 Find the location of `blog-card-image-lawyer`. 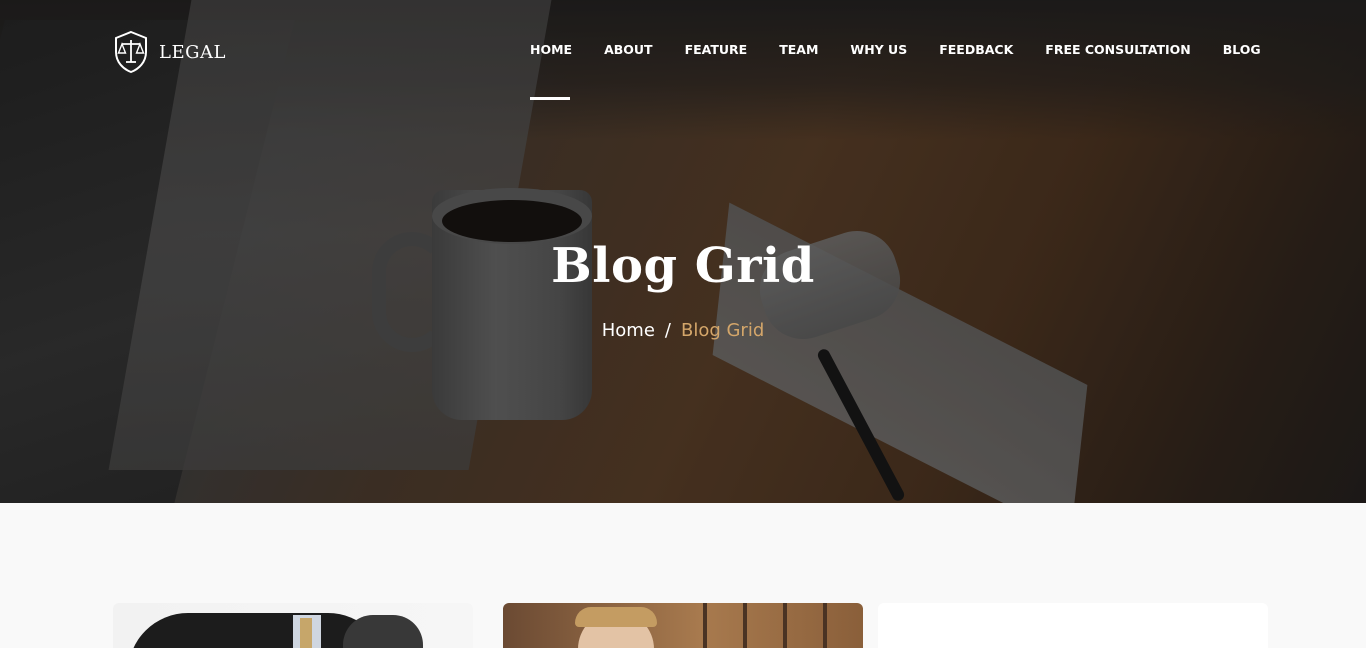

blog-card-image-lawyer is located at coordinates (683, 625).